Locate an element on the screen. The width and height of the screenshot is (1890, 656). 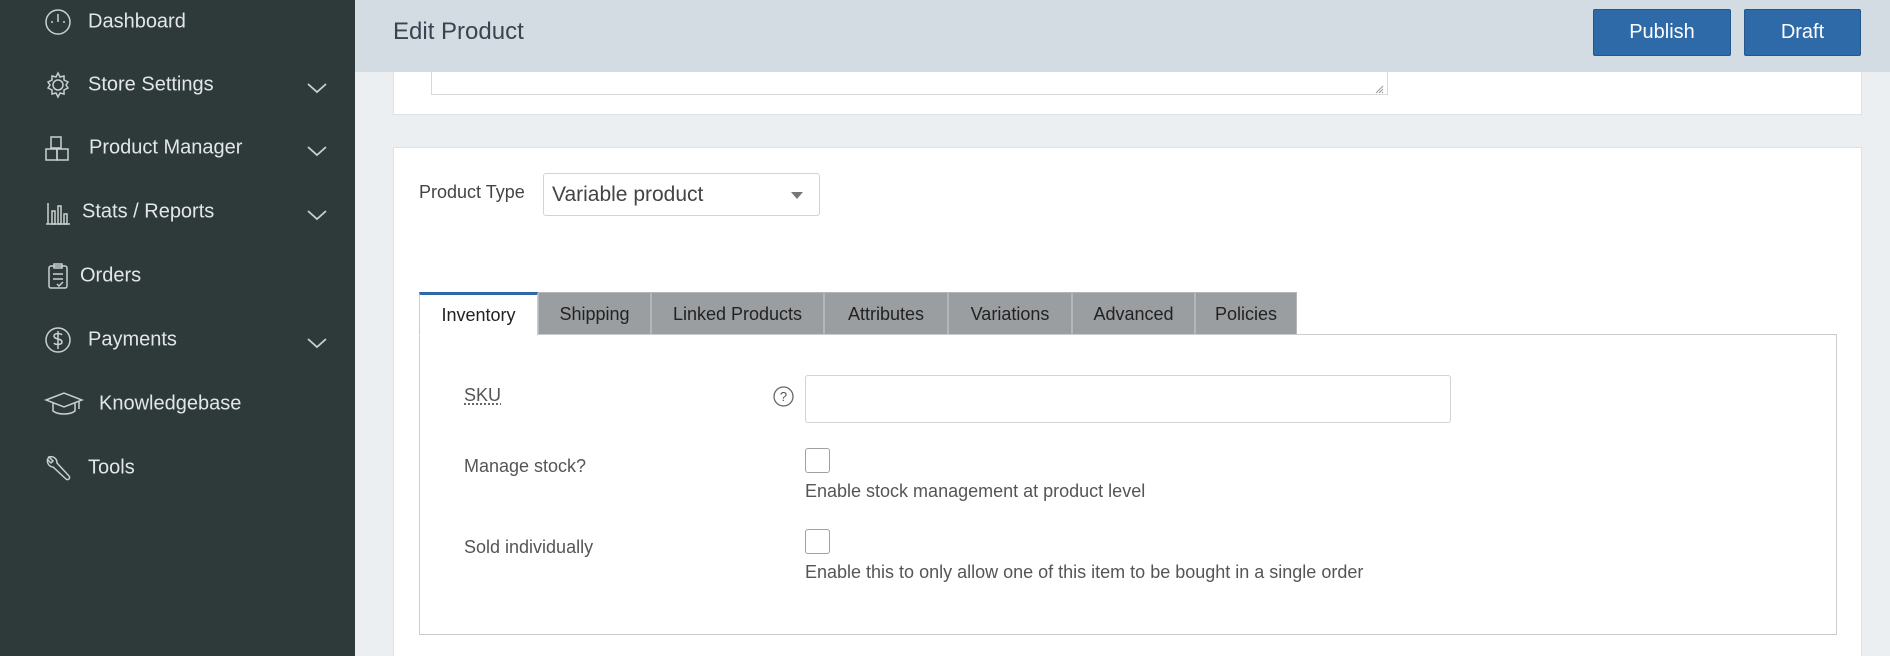
manage-stock-checkbox is located at coordinates (817, 460).